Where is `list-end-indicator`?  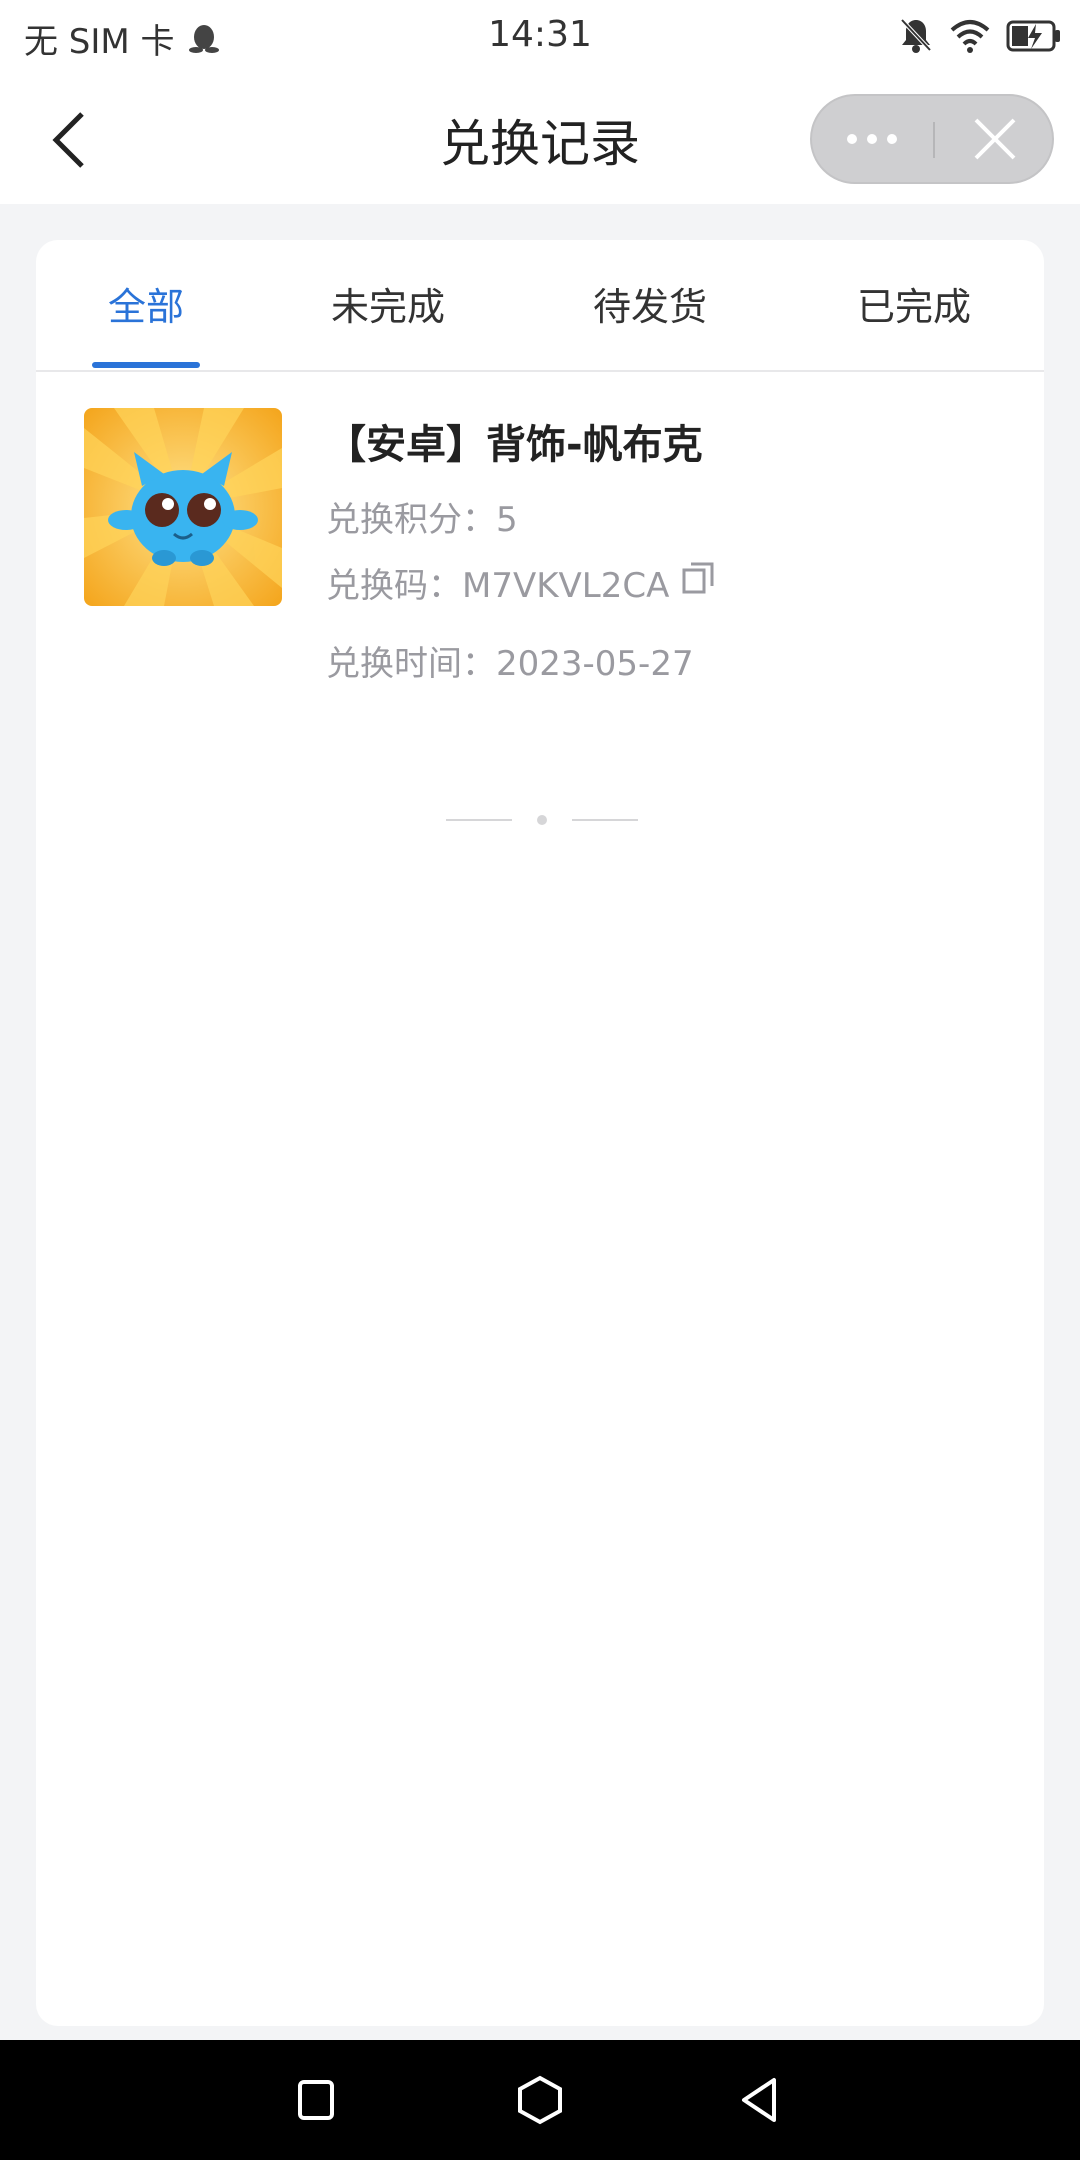 list-end-indicator is located at coordinates (542, 820).